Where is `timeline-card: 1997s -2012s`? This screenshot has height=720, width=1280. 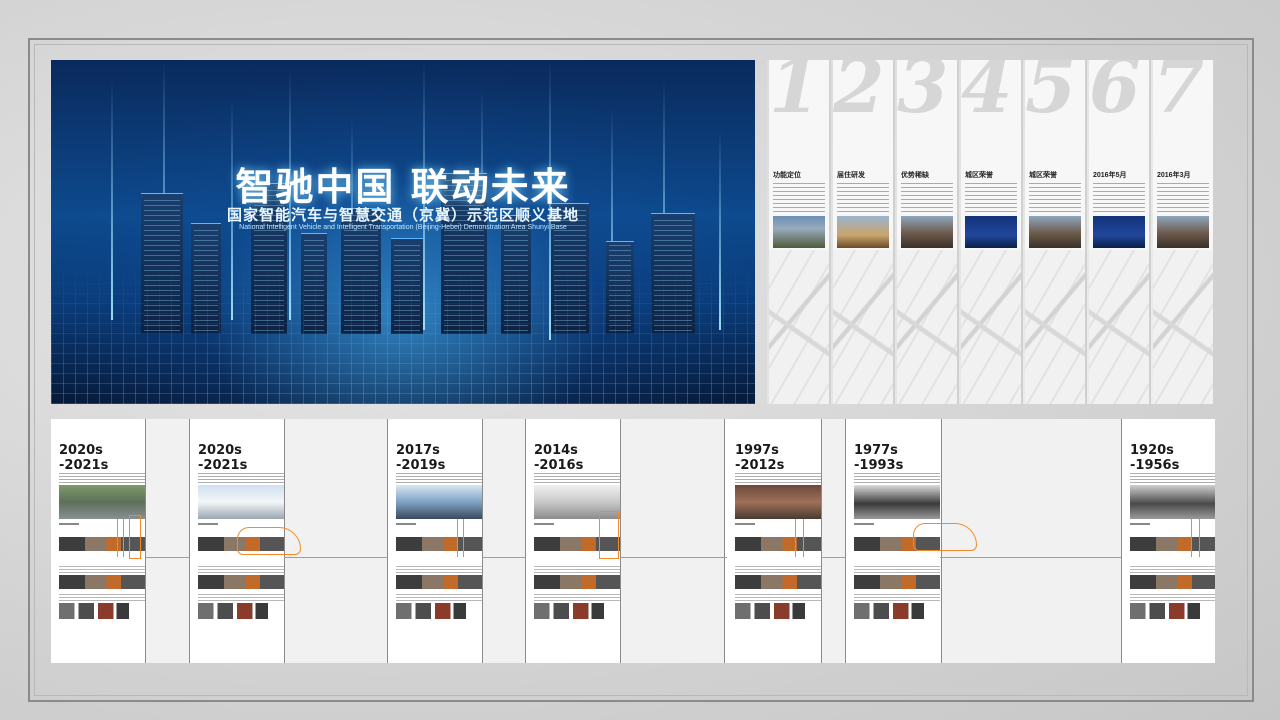 timeline-card: 1997s -2012s is located at coordinates (774, 541).